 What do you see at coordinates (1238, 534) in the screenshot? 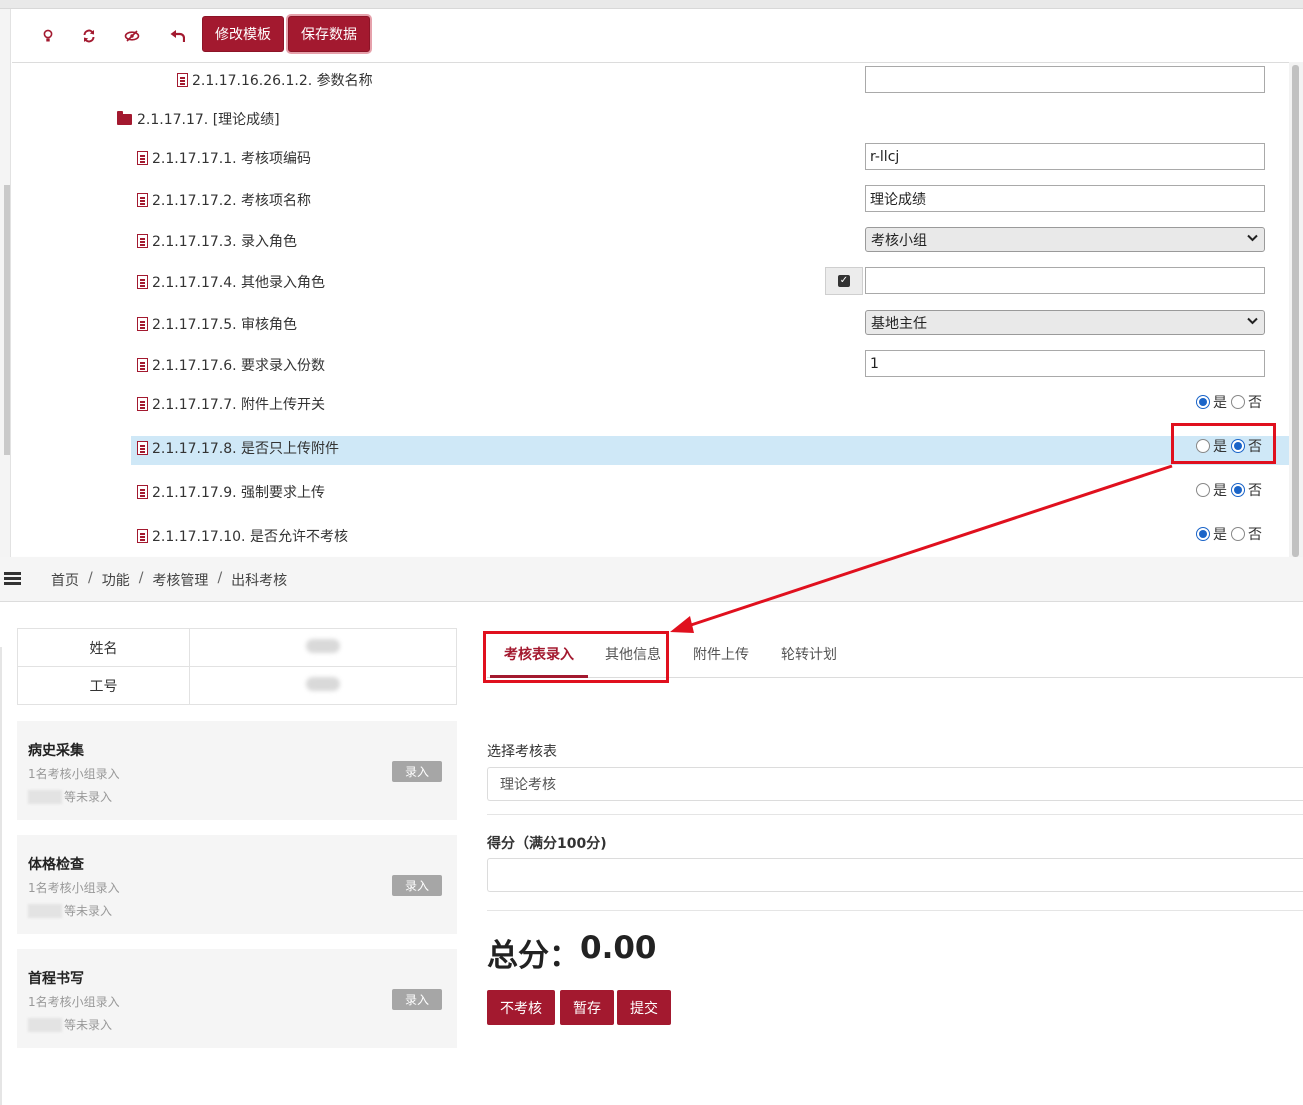
I see `allow-skip-no-radio` at bounding box center [1238, 534].